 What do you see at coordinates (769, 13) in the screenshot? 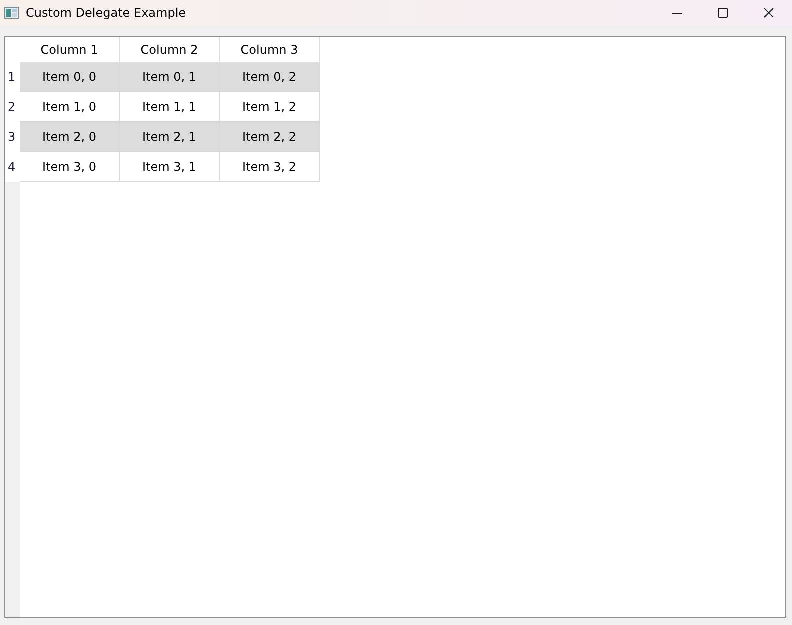
I see `close-icon` at bounding box center [769, 13].